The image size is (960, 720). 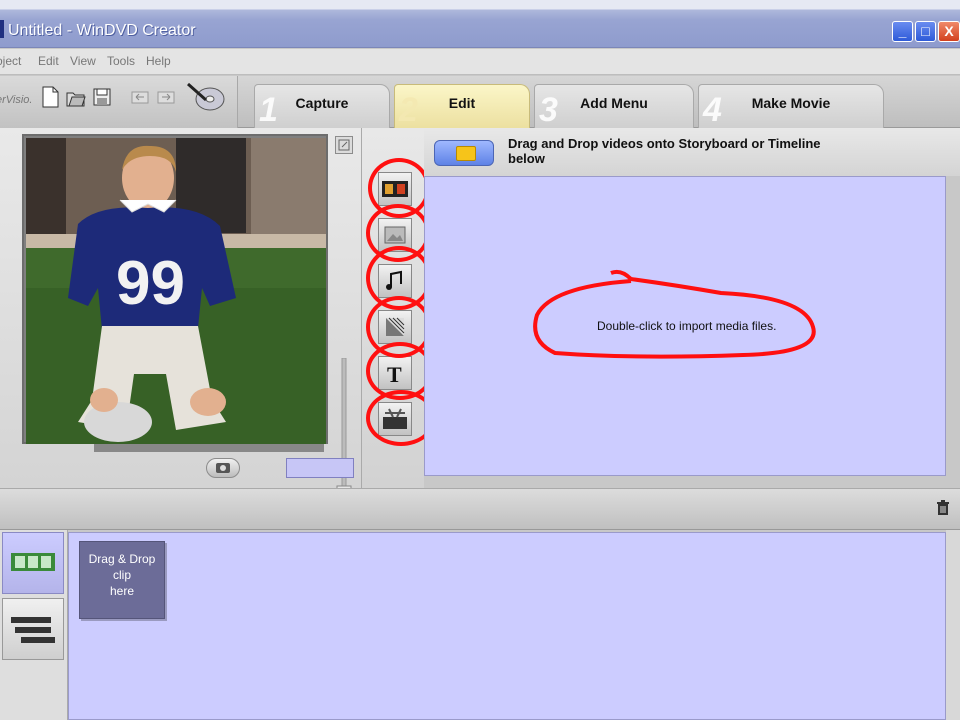 I want to click on menu-bar: oject Edit View Tools Help, so click(x=480, y=62).